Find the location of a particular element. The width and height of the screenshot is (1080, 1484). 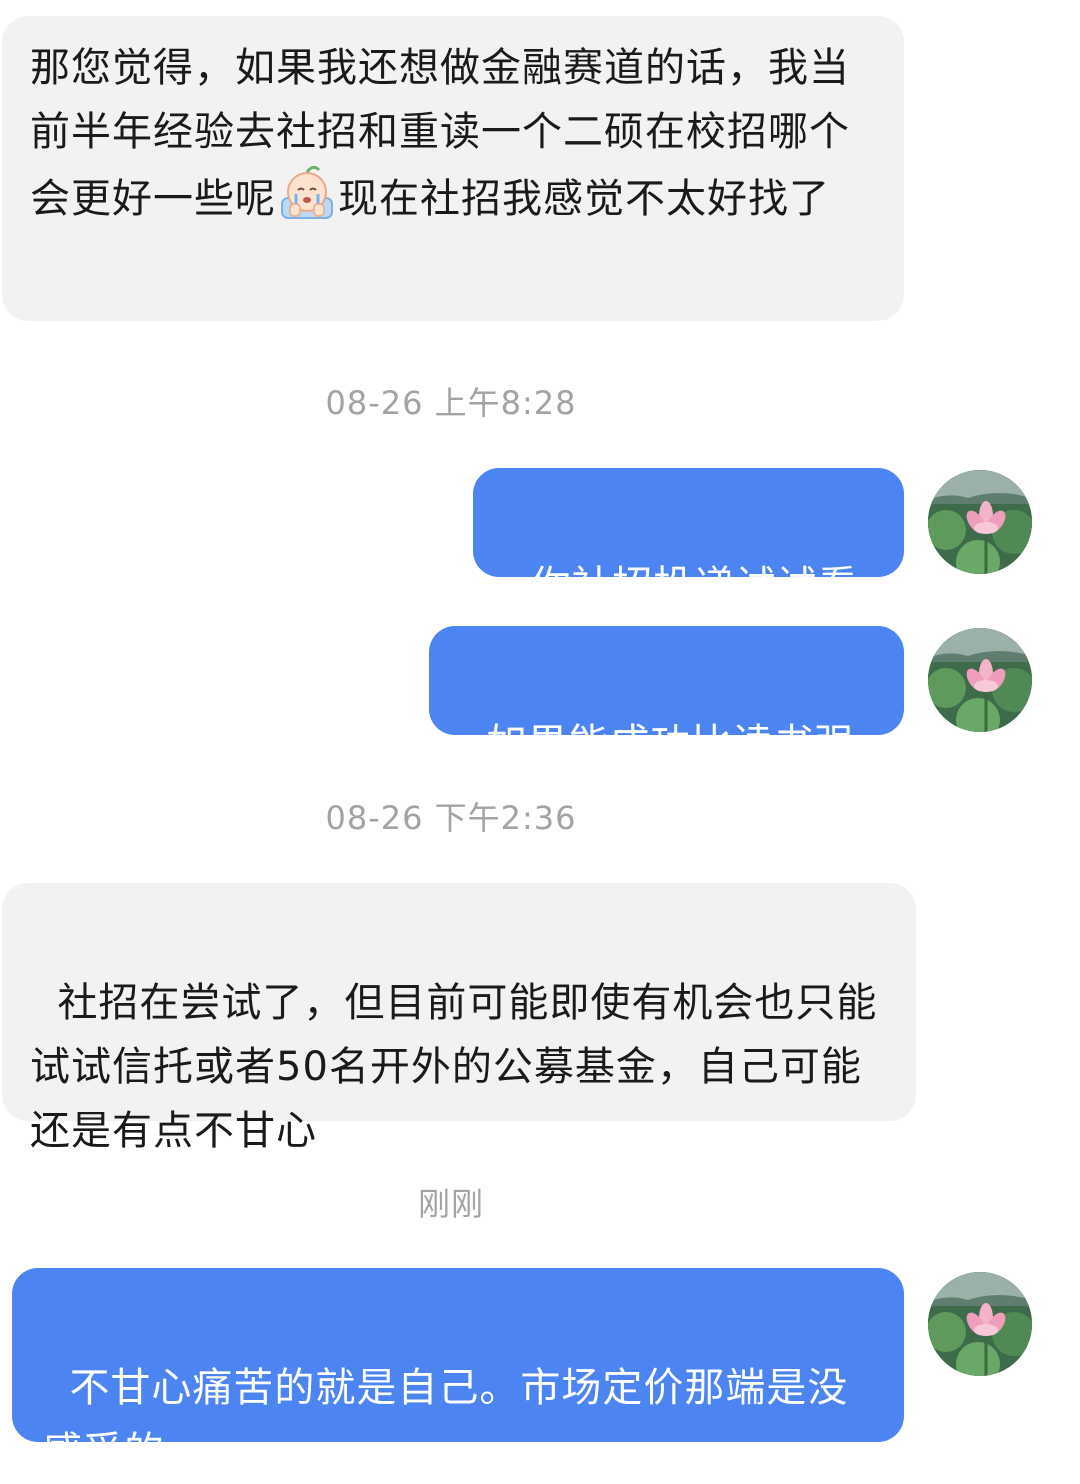

timestamp: 08-26 下午2:36 is located at coordinates (451, 818).